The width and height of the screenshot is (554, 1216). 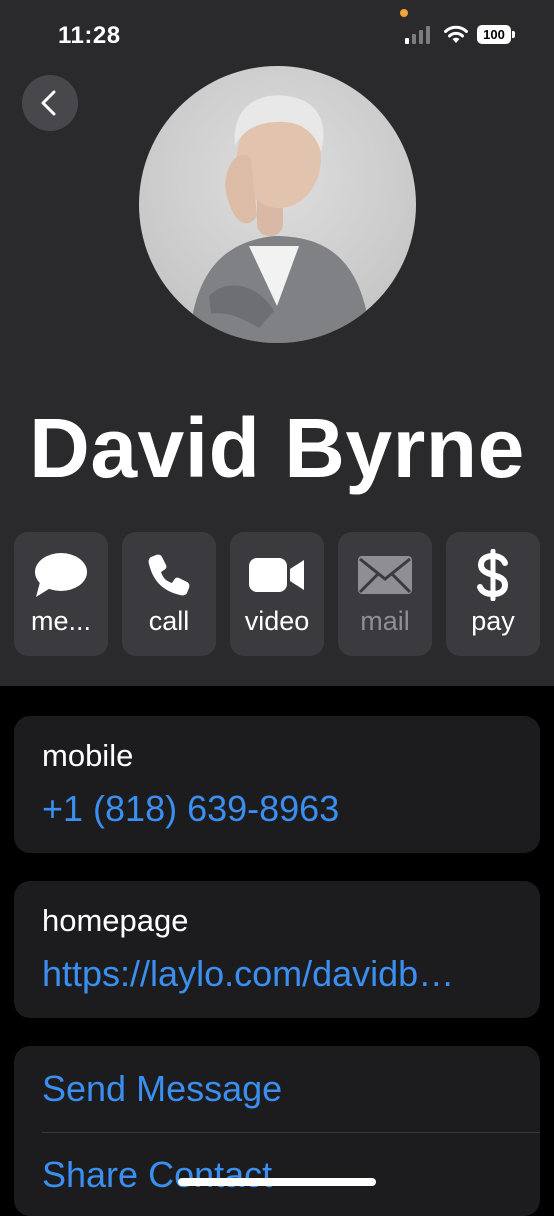 I want to click on mail-button: mail, so click(x=385, y=594).